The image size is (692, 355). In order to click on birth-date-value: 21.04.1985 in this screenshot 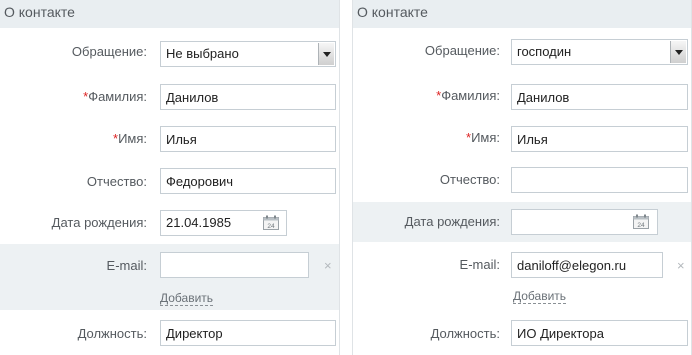, I will do `click(199, 222)`.